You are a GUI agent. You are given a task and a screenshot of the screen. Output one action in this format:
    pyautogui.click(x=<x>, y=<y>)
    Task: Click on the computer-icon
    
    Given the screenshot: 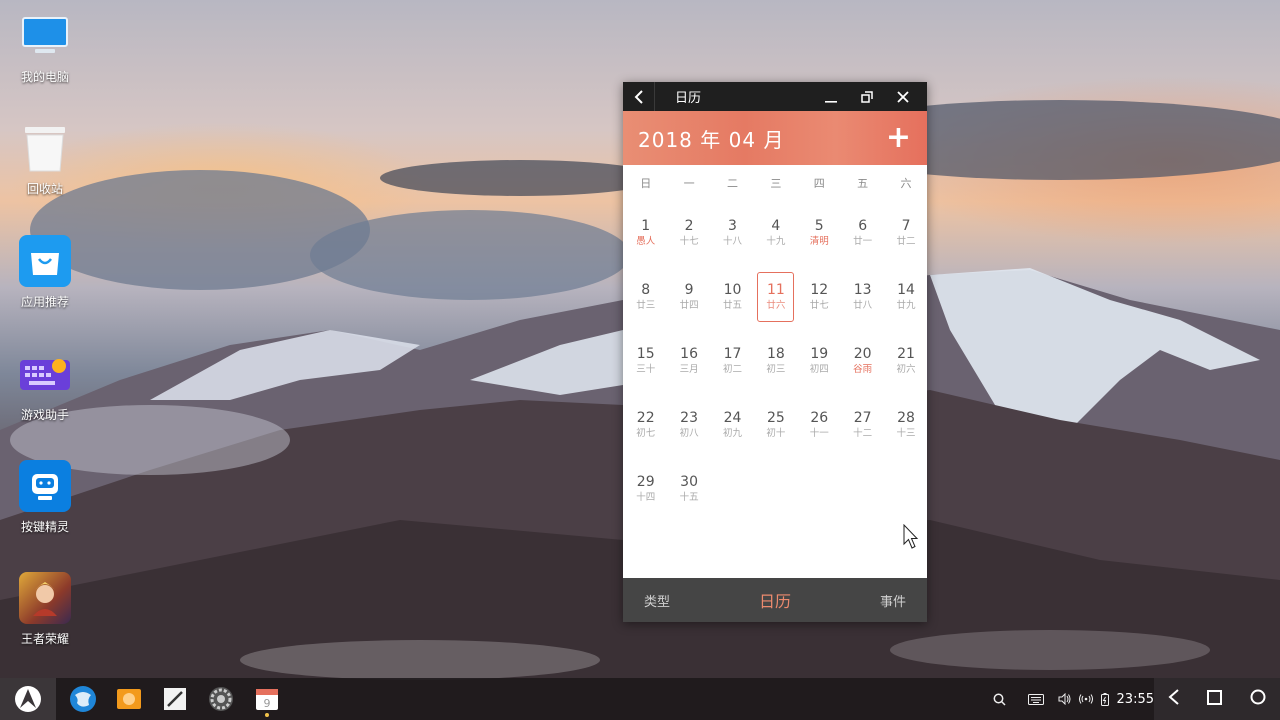 What is the action you would take?
    pyautogui.click(x=45, y=36)
    